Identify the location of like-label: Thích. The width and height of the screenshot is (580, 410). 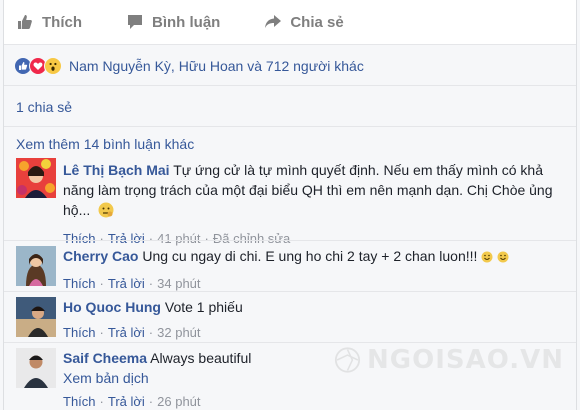
(62, 22).